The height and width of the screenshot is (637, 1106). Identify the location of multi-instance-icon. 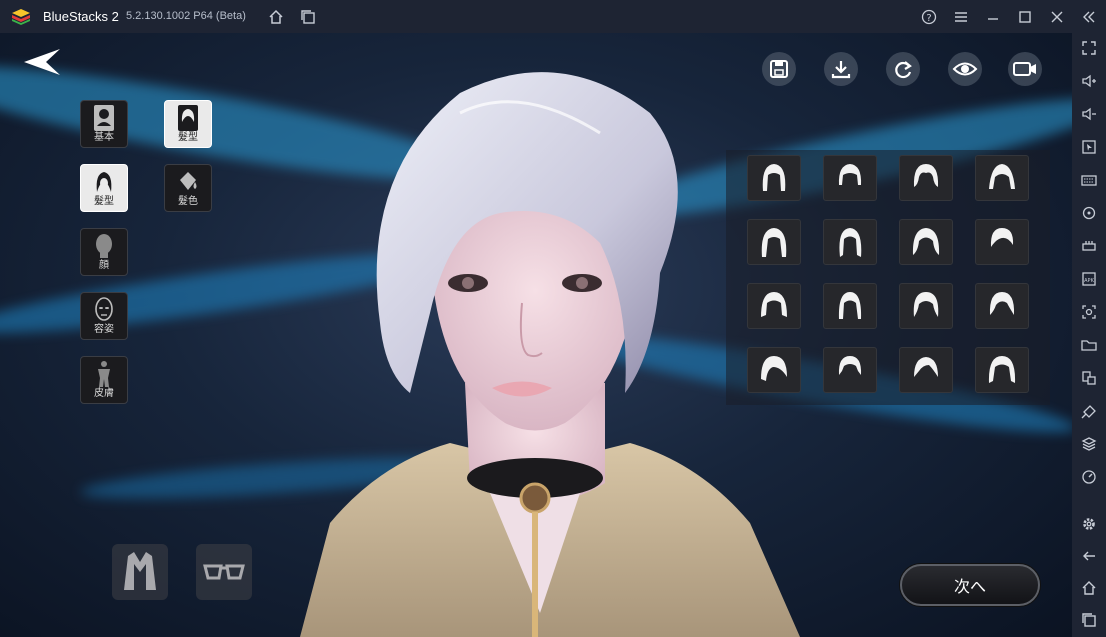
(308, 17).